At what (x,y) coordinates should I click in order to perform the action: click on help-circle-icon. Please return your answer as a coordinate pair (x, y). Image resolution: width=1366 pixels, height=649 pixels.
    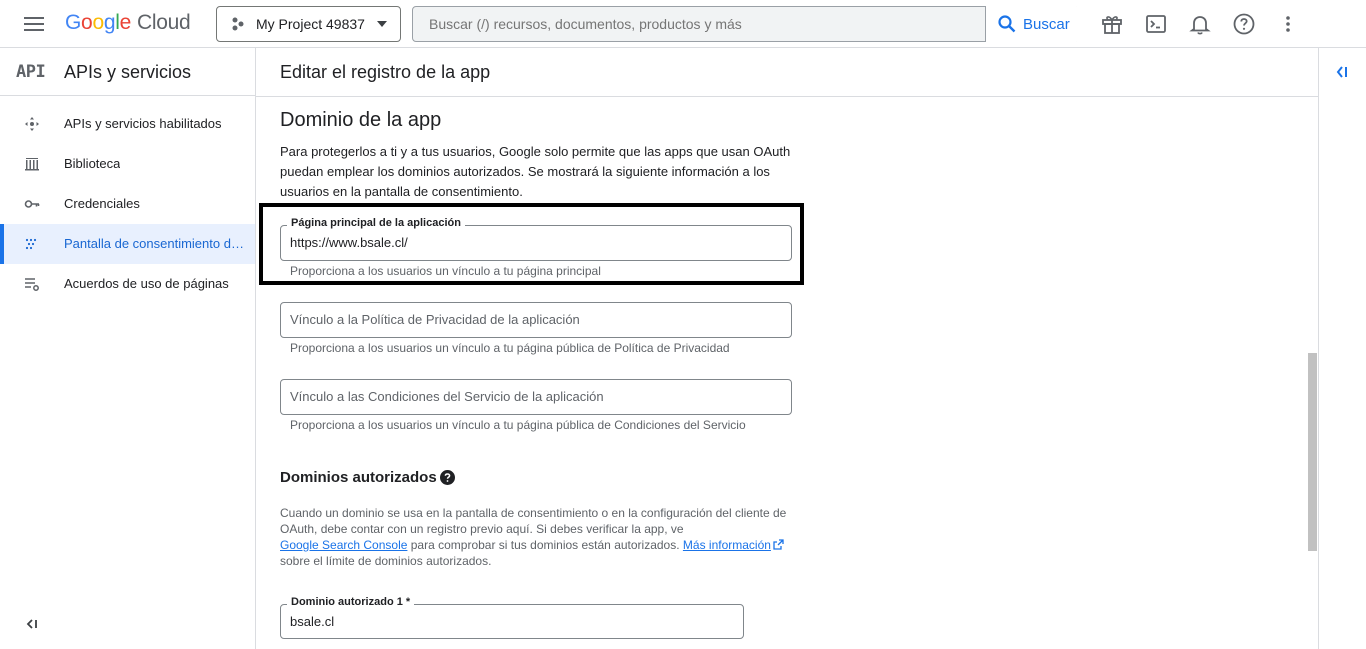
    Looking at the image, I should click on (447, 477).